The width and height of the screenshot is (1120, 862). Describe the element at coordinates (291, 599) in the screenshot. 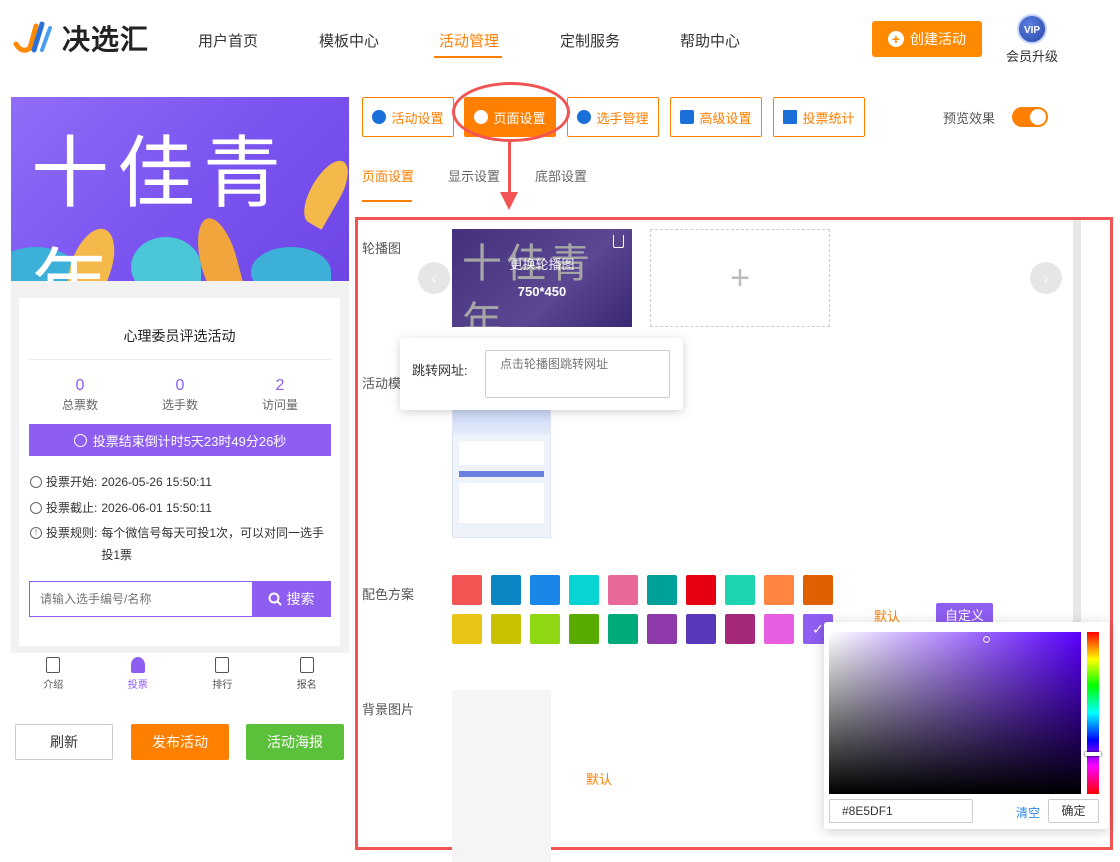

I see `search-button: 搜索` at that location.